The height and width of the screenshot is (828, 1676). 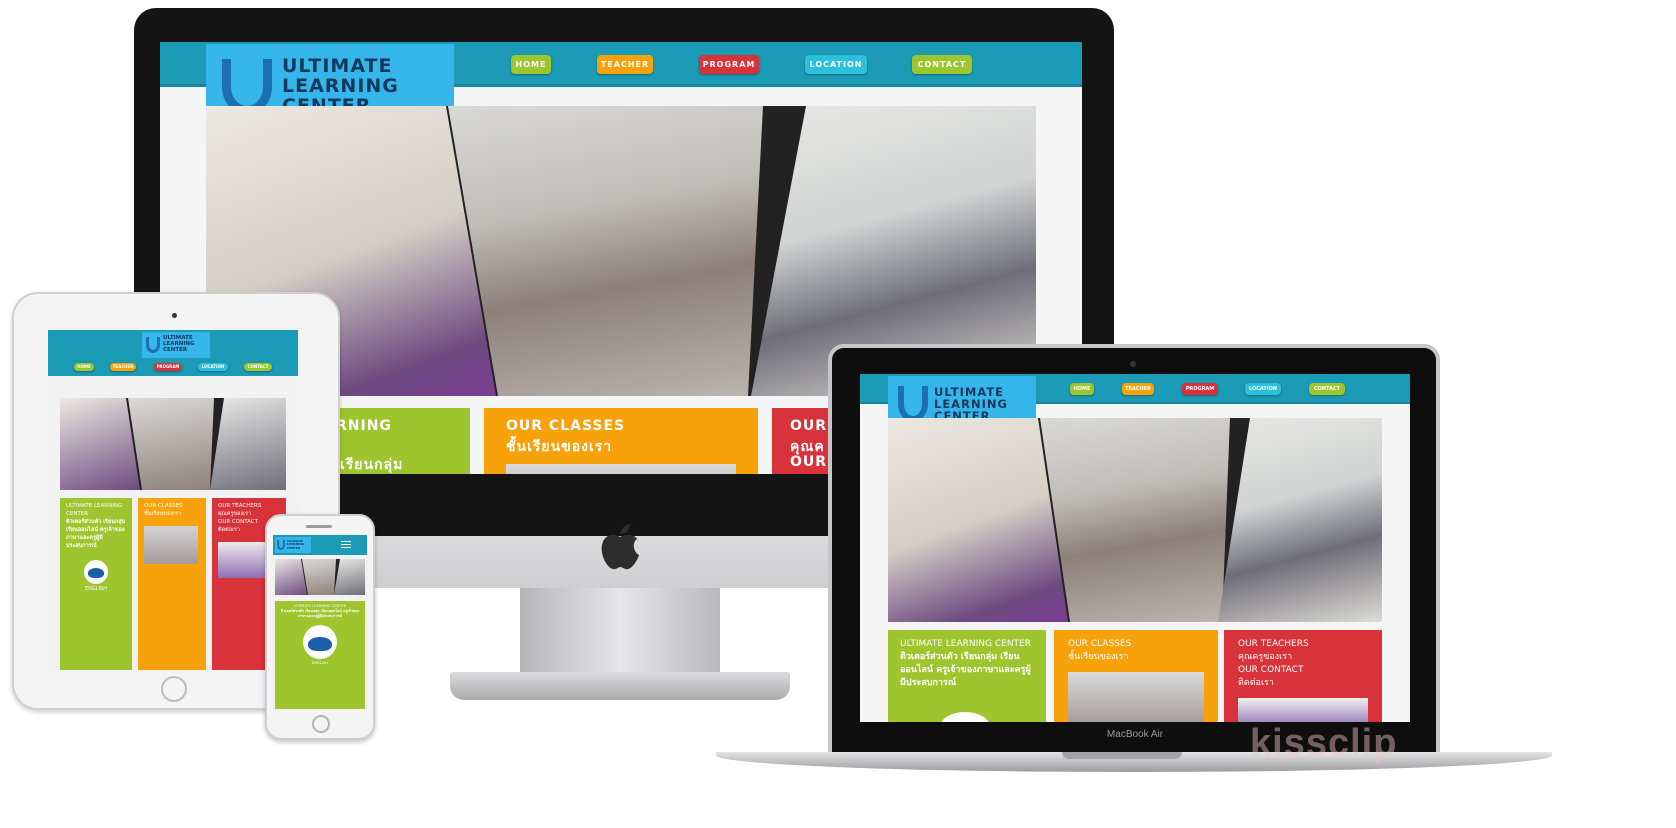 I want to click on tablet-nav-contact: CONTACT, so click(x=258, y=367).